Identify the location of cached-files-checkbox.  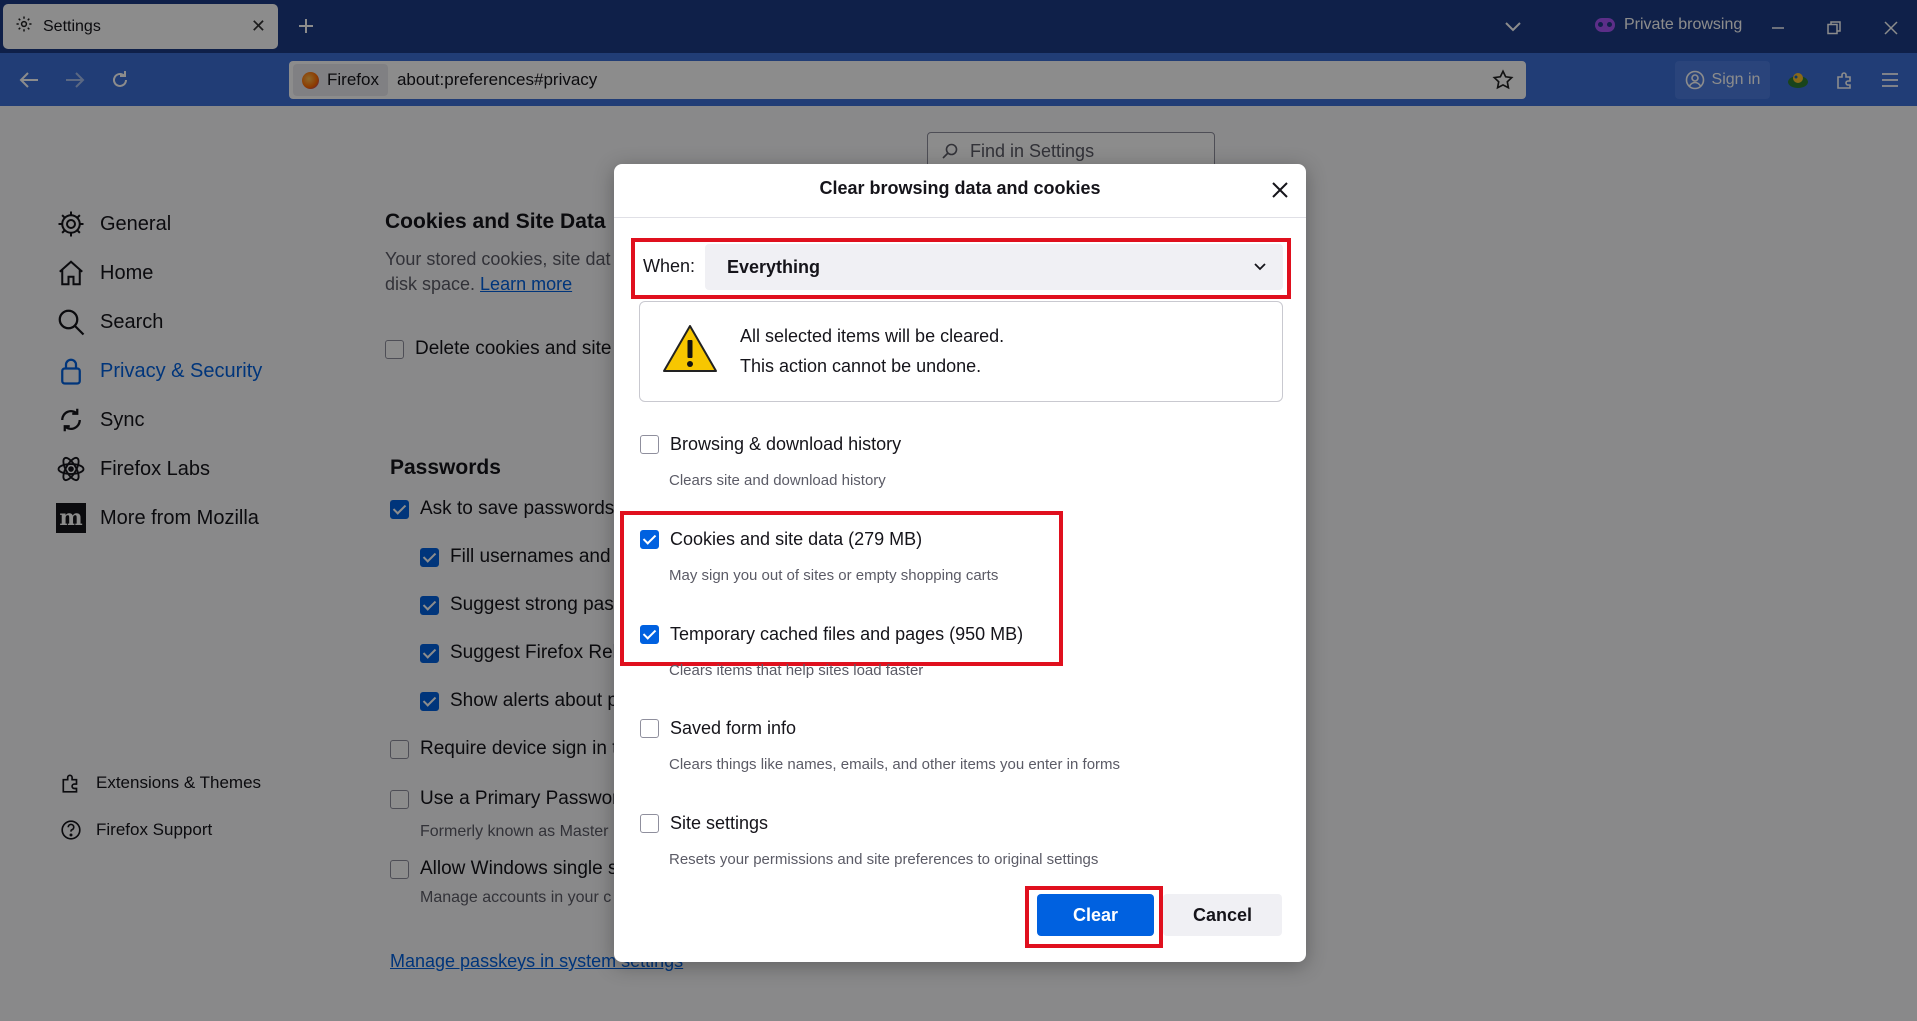
(649, 634).